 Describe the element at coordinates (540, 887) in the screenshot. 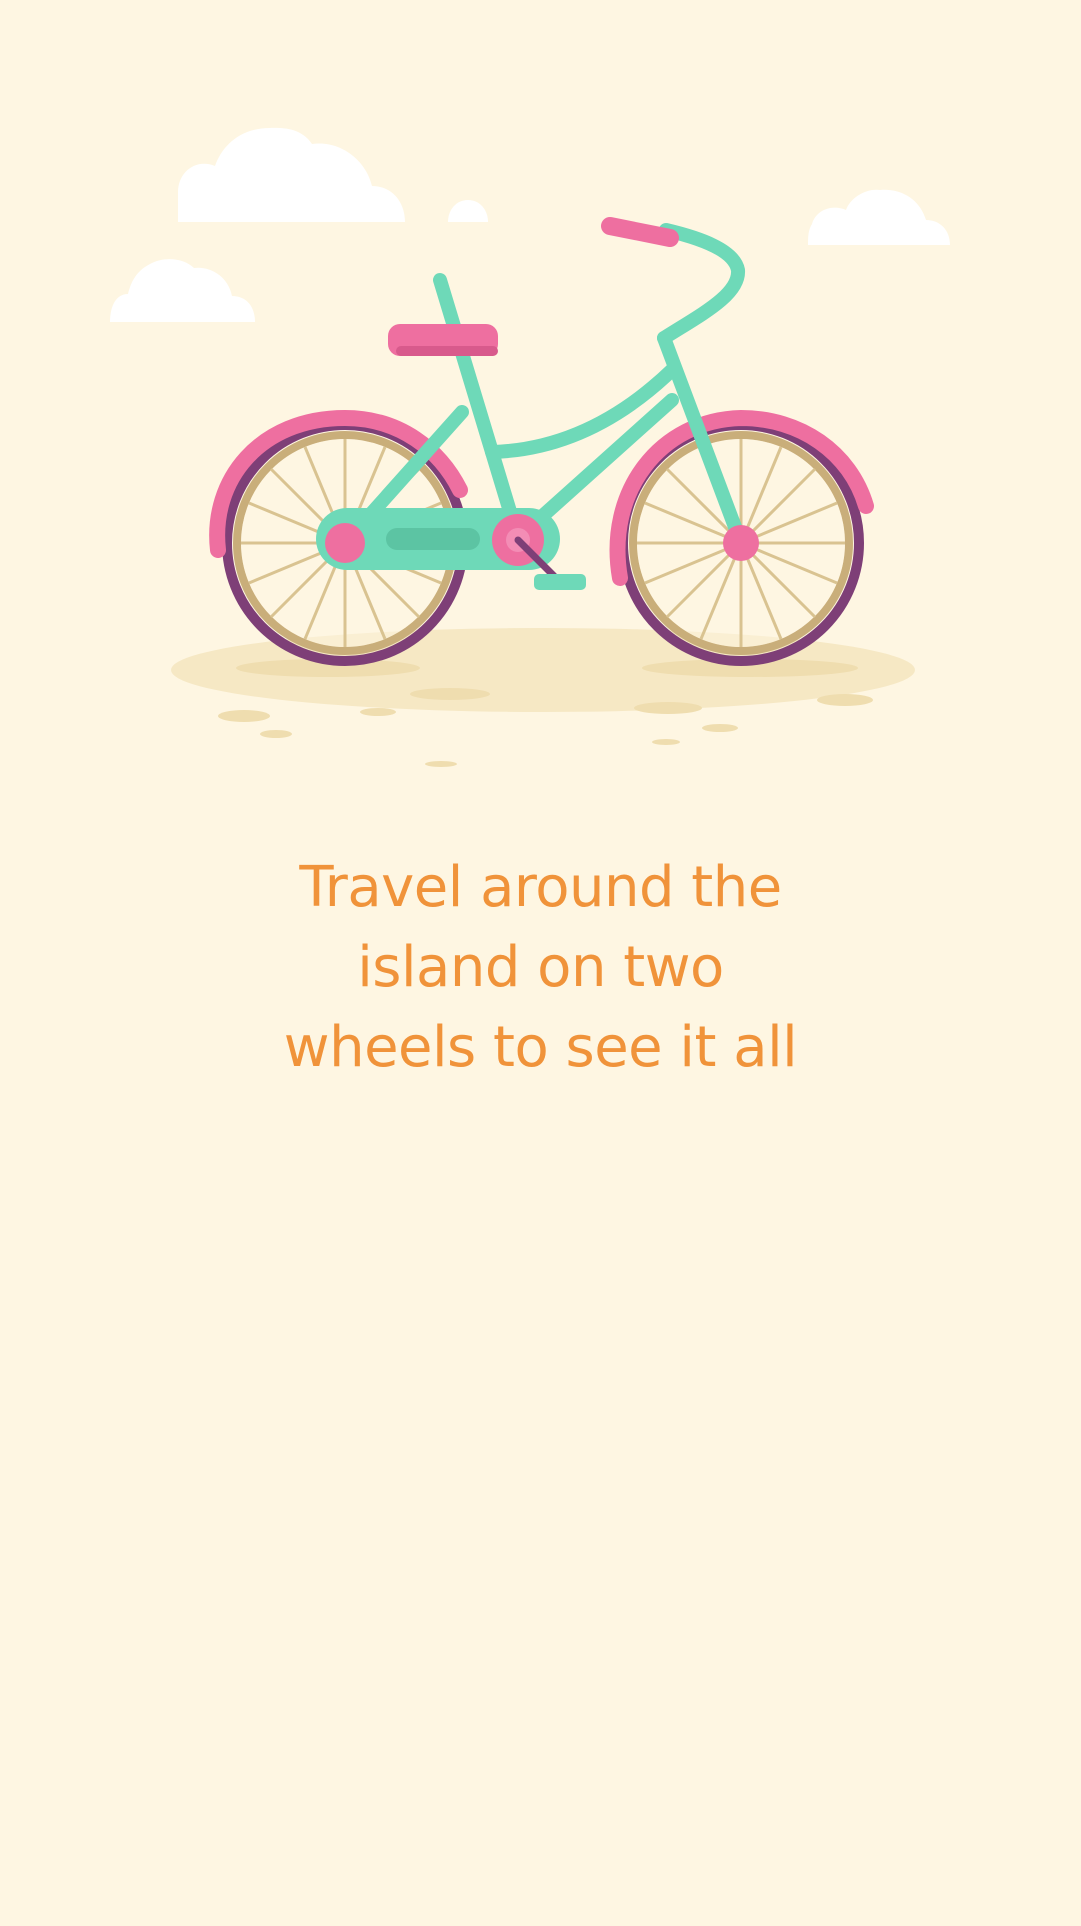

I see `caption-line-1: Travel around the` at that location.